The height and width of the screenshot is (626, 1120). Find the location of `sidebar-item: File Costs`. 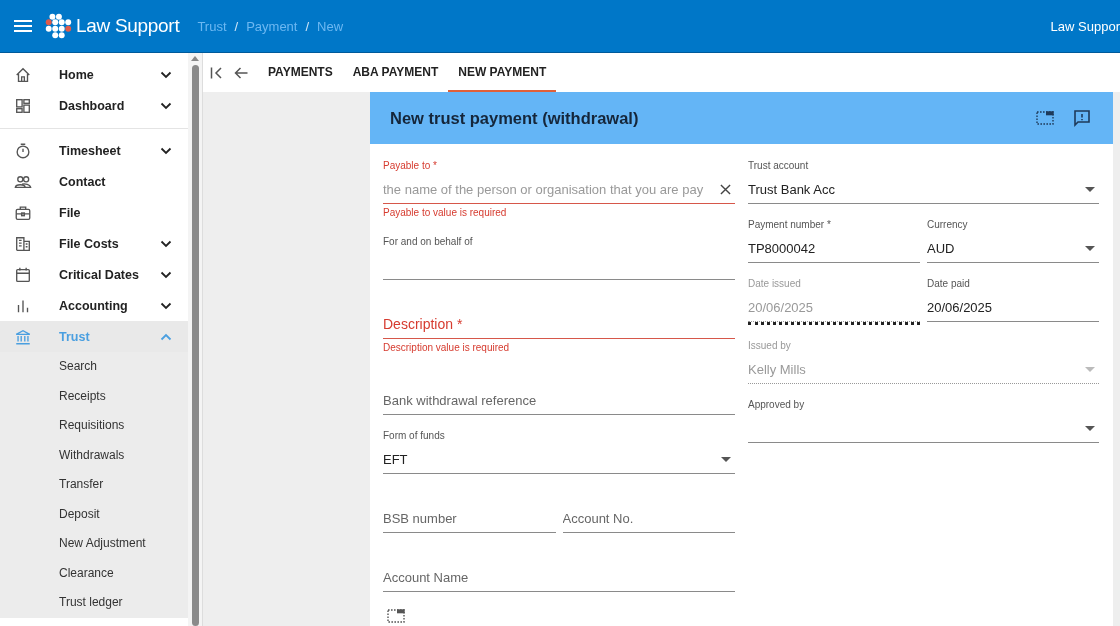

sidebar-item: File Costs is located at coordinates (94, 243).